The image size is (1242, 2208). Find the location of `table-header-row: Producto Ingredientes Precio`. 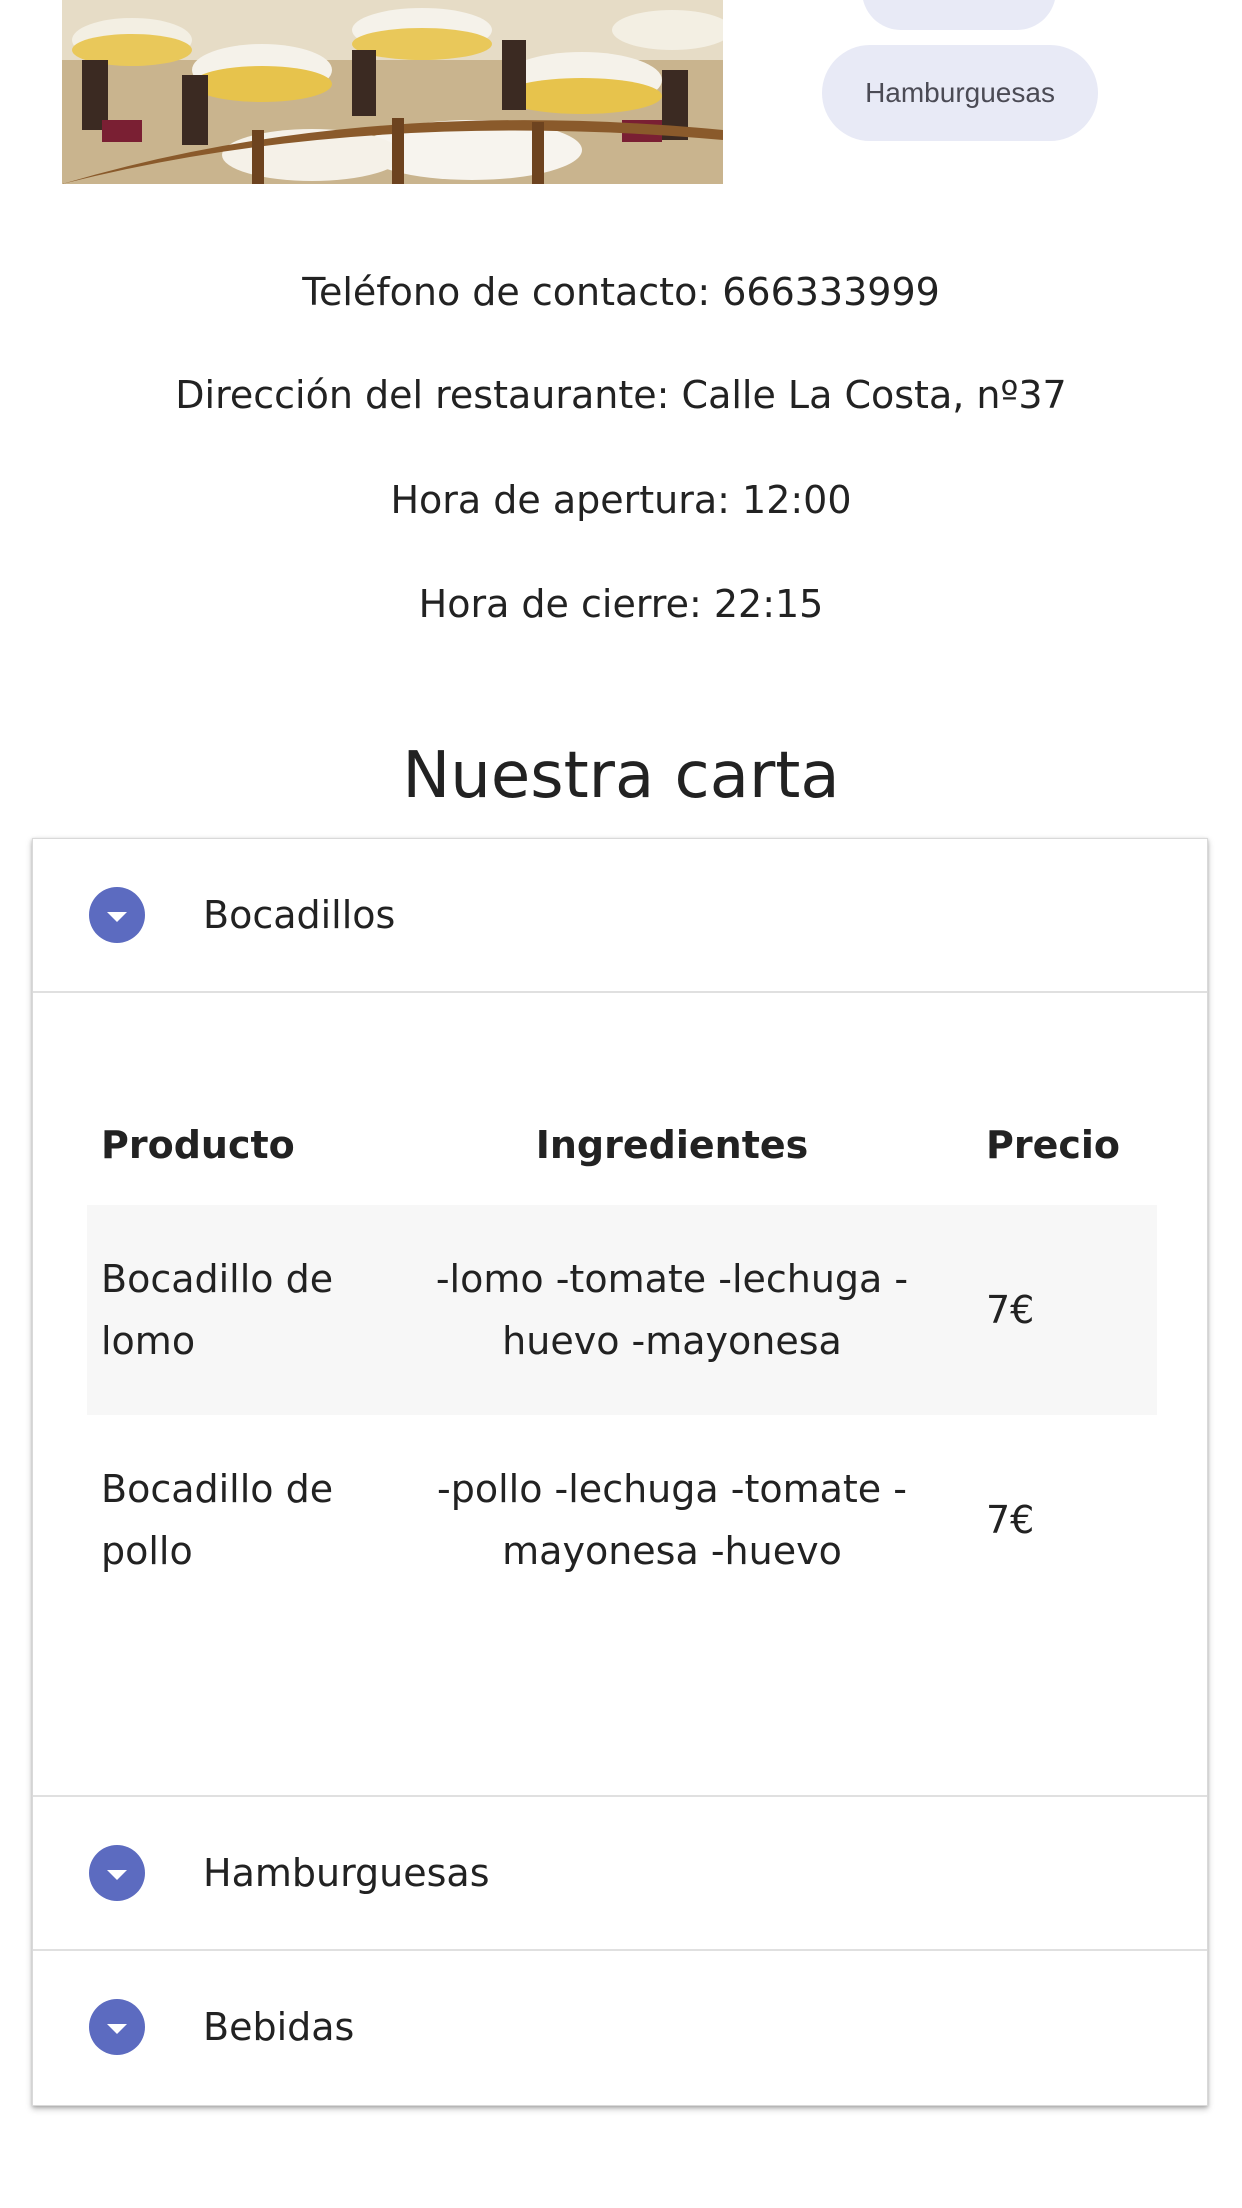

table-header-row: Producto Ingredientes Precio is located at coordinates (622, 1145).